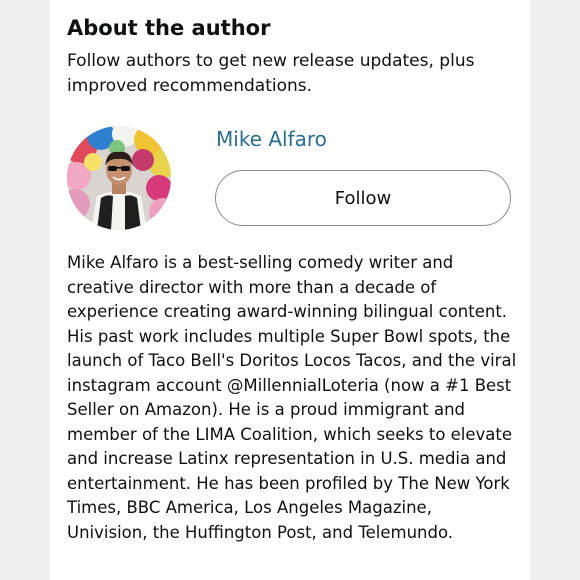  What do you see at coordinates (271, 139) in the screenshot?
I see `author-name-link: Mike Alfaro` at bounding box center [271, 139].